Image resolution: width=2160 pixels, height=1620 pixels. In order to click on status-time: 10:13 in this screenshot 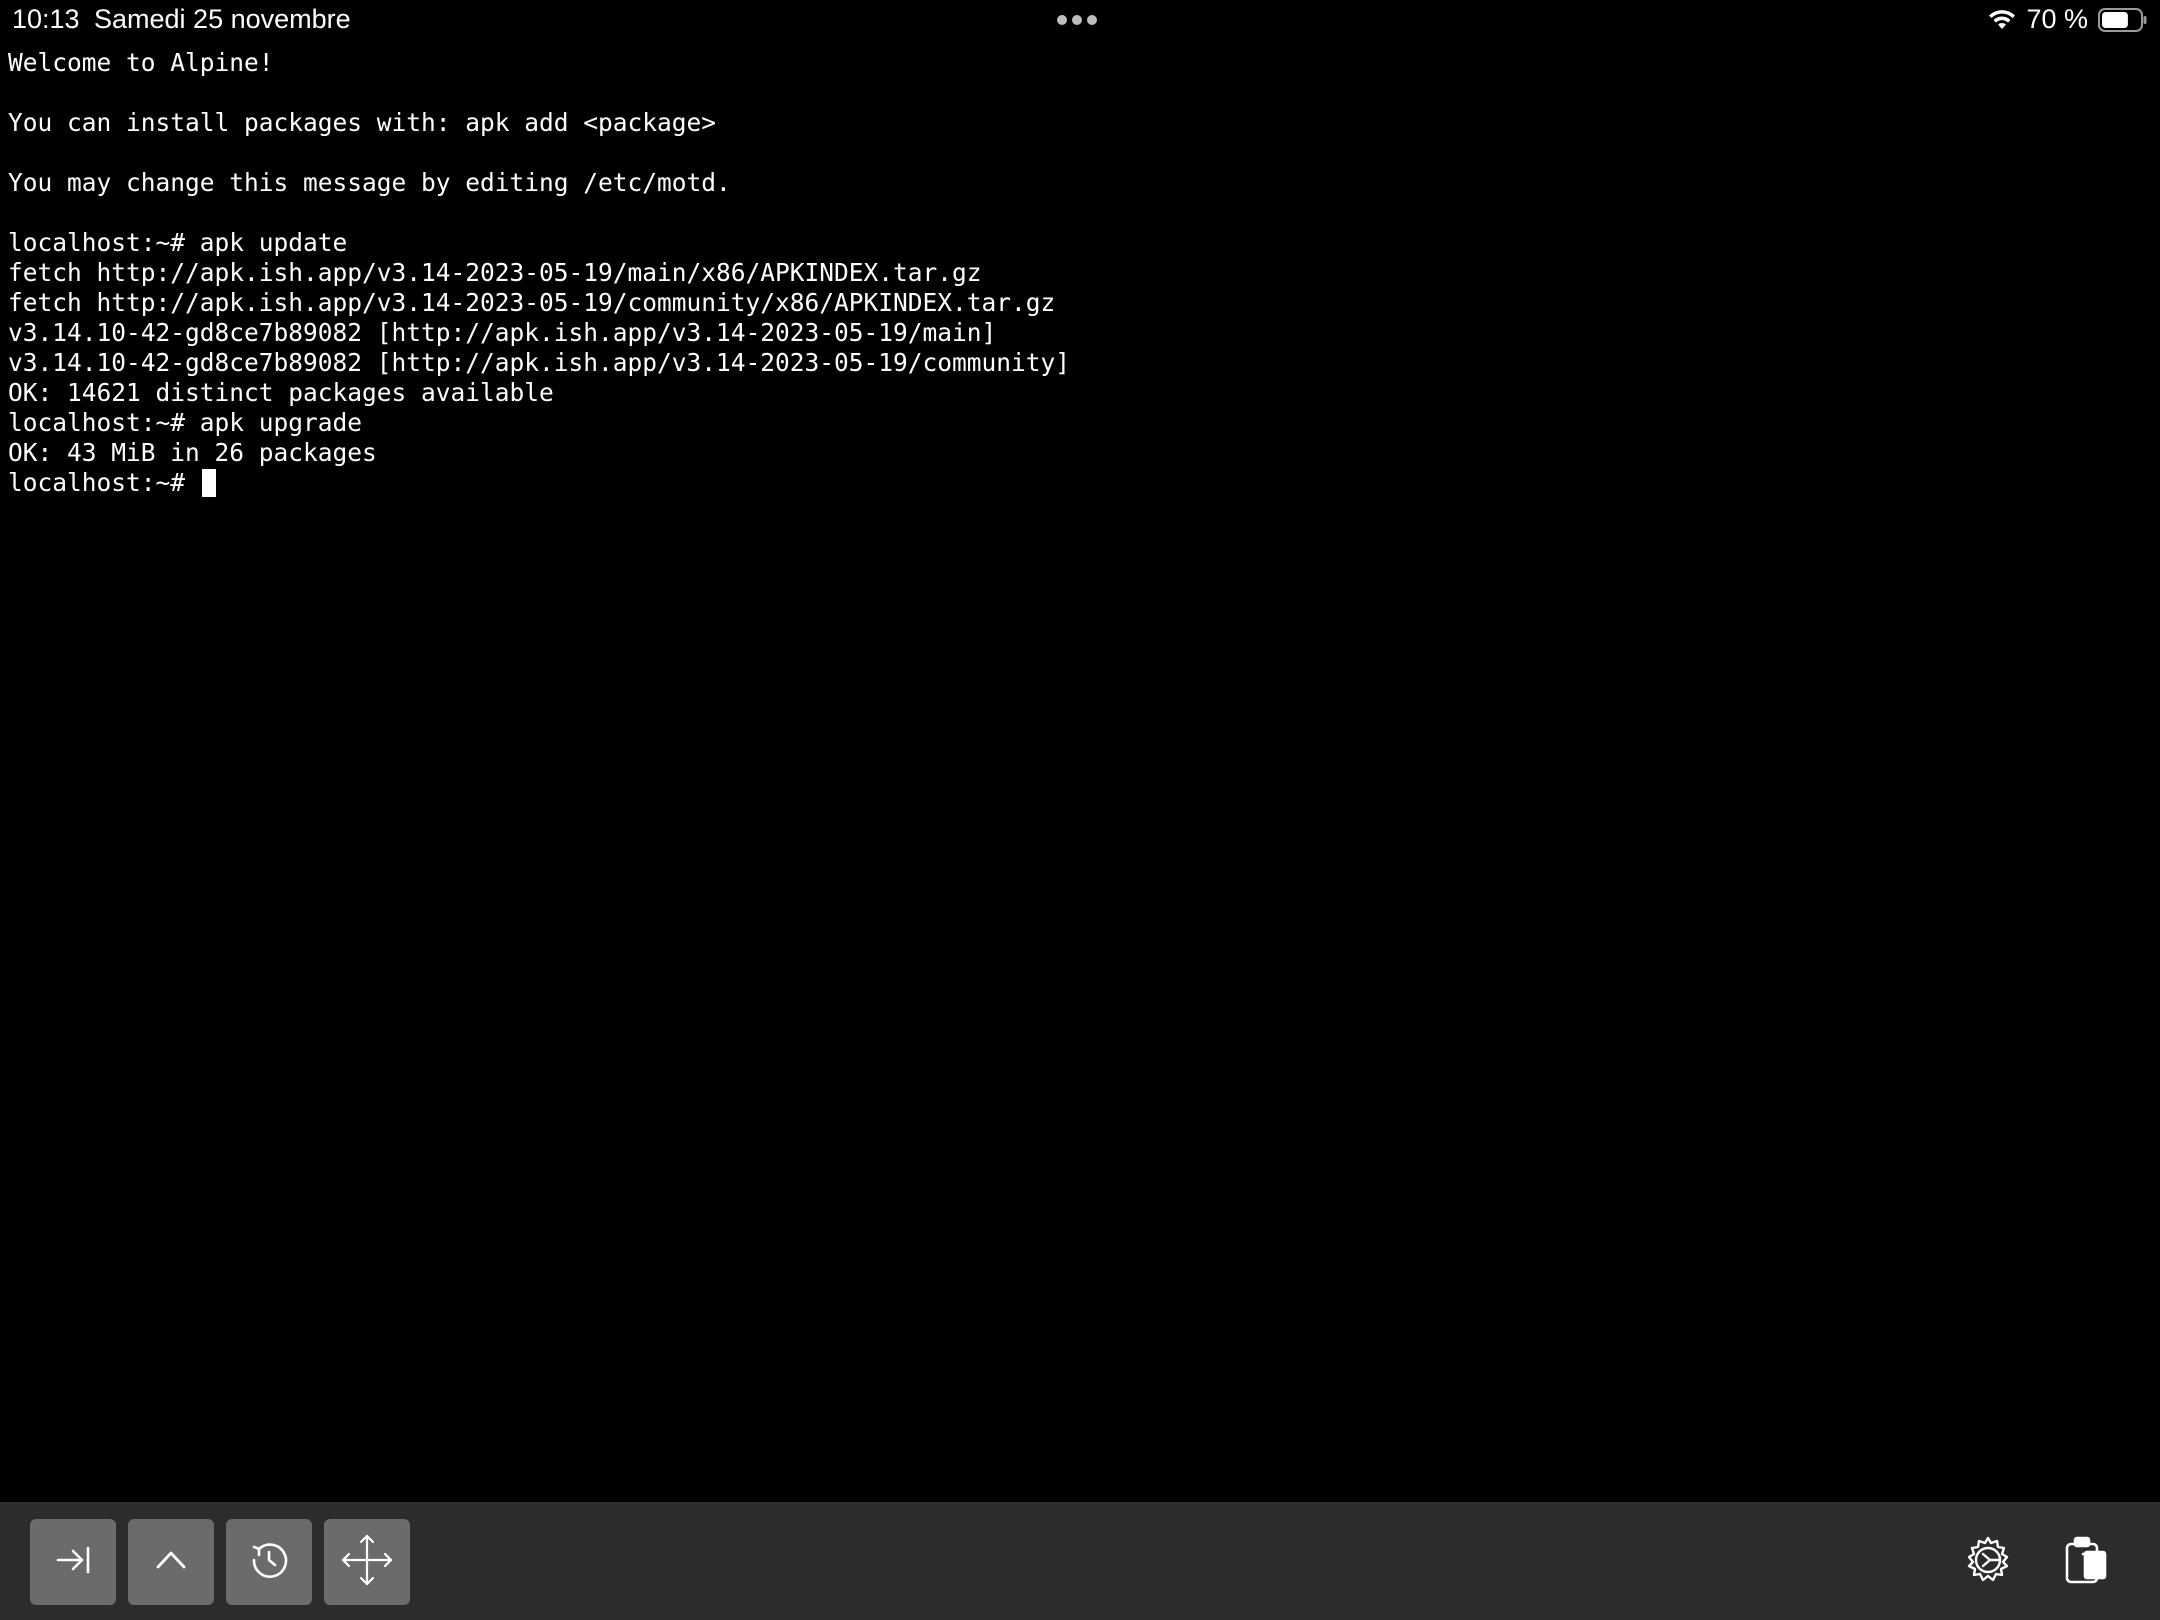, I will do `click(46, 19)`.